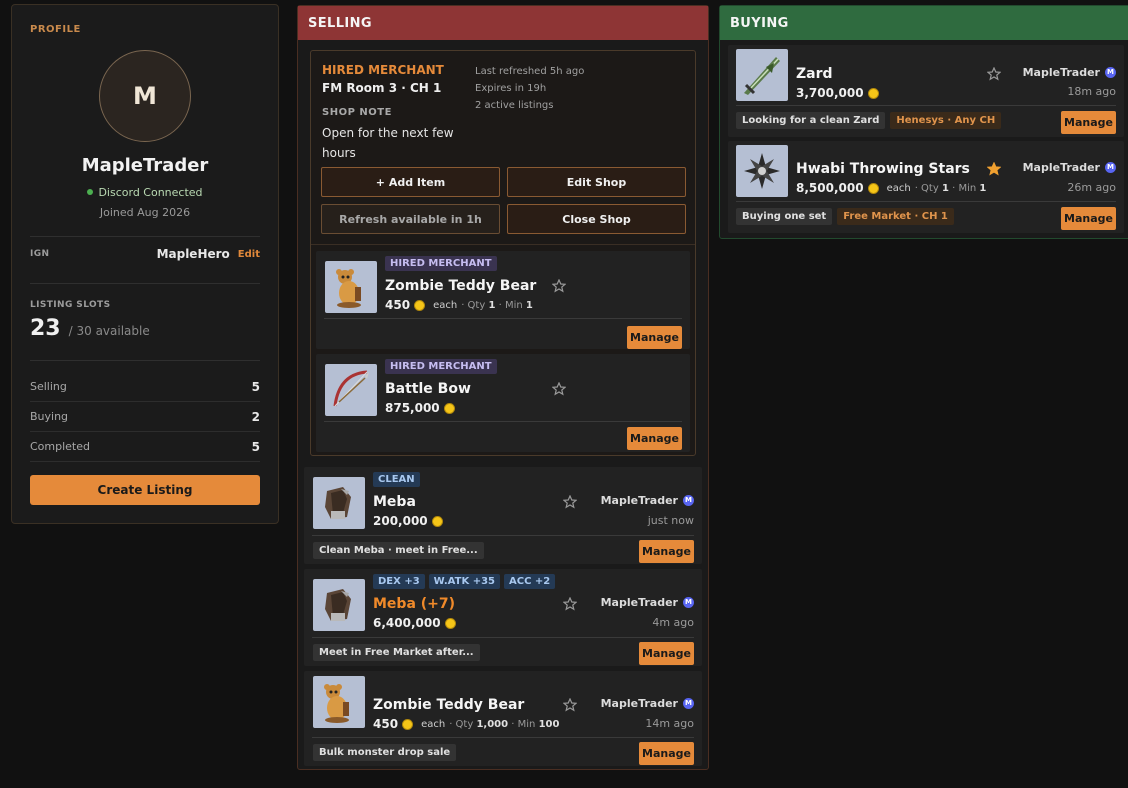 This screenshot has height=788, width=1128. Describe the element at coordinates (503, 403) in the screenshot. I see `shop-item: HIRED MERCHANT Battle Bow 875,000 Manage` at that location.